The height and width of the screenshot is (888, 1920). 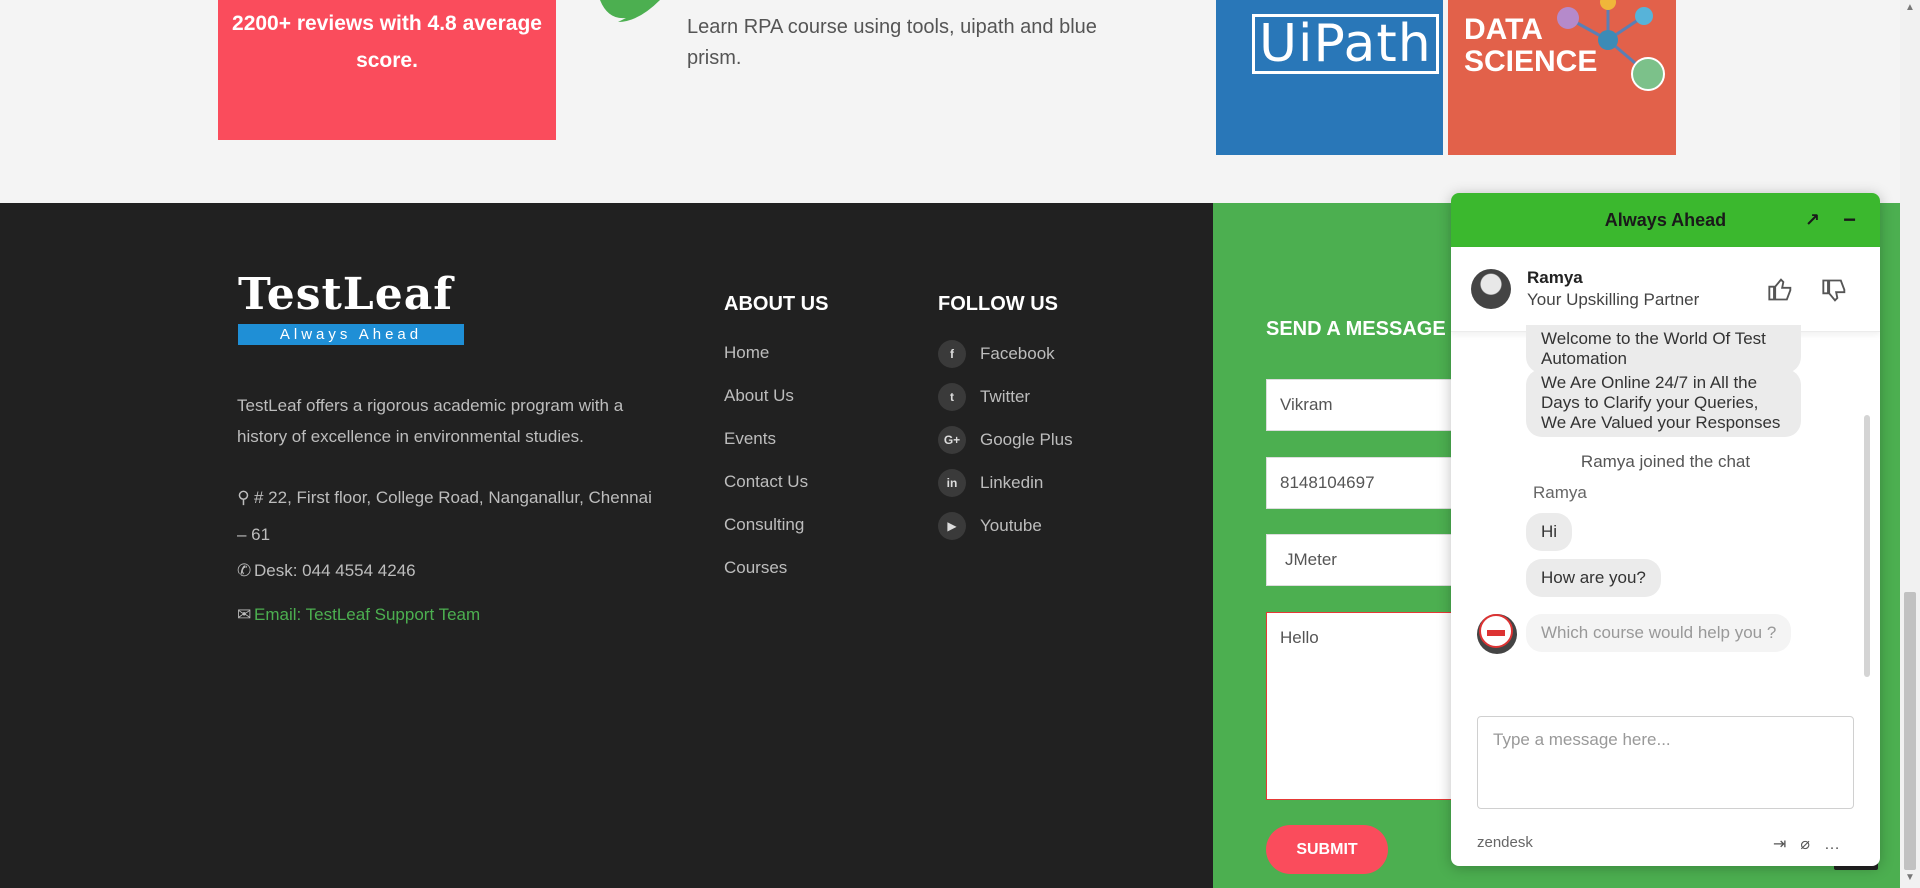 I want to click on course-input: JMeter, so click(x=1366, y=560).